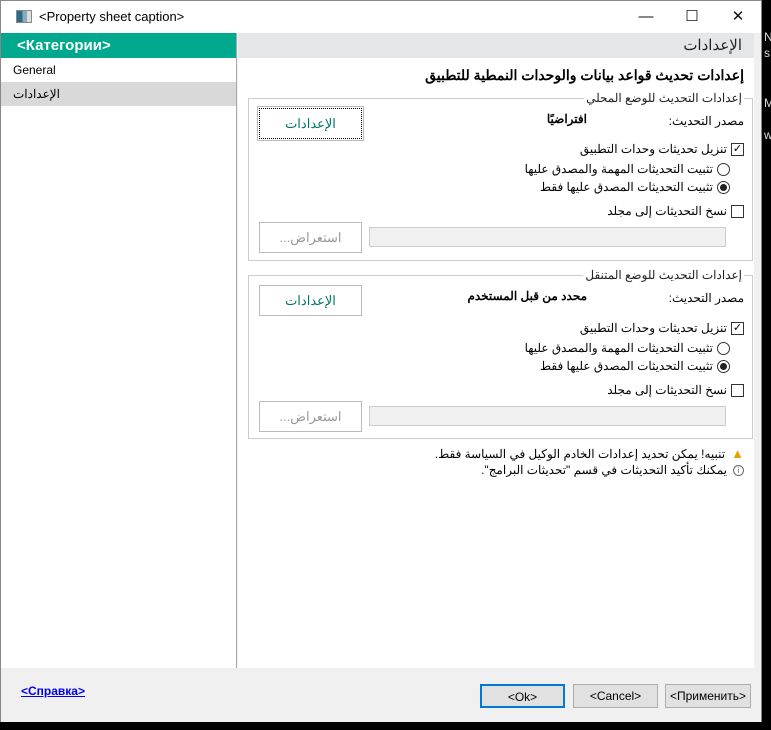  I want to click on dialog-footer: <Справка> <Ok> <Cancel> <Применить>, so click(381, 695).